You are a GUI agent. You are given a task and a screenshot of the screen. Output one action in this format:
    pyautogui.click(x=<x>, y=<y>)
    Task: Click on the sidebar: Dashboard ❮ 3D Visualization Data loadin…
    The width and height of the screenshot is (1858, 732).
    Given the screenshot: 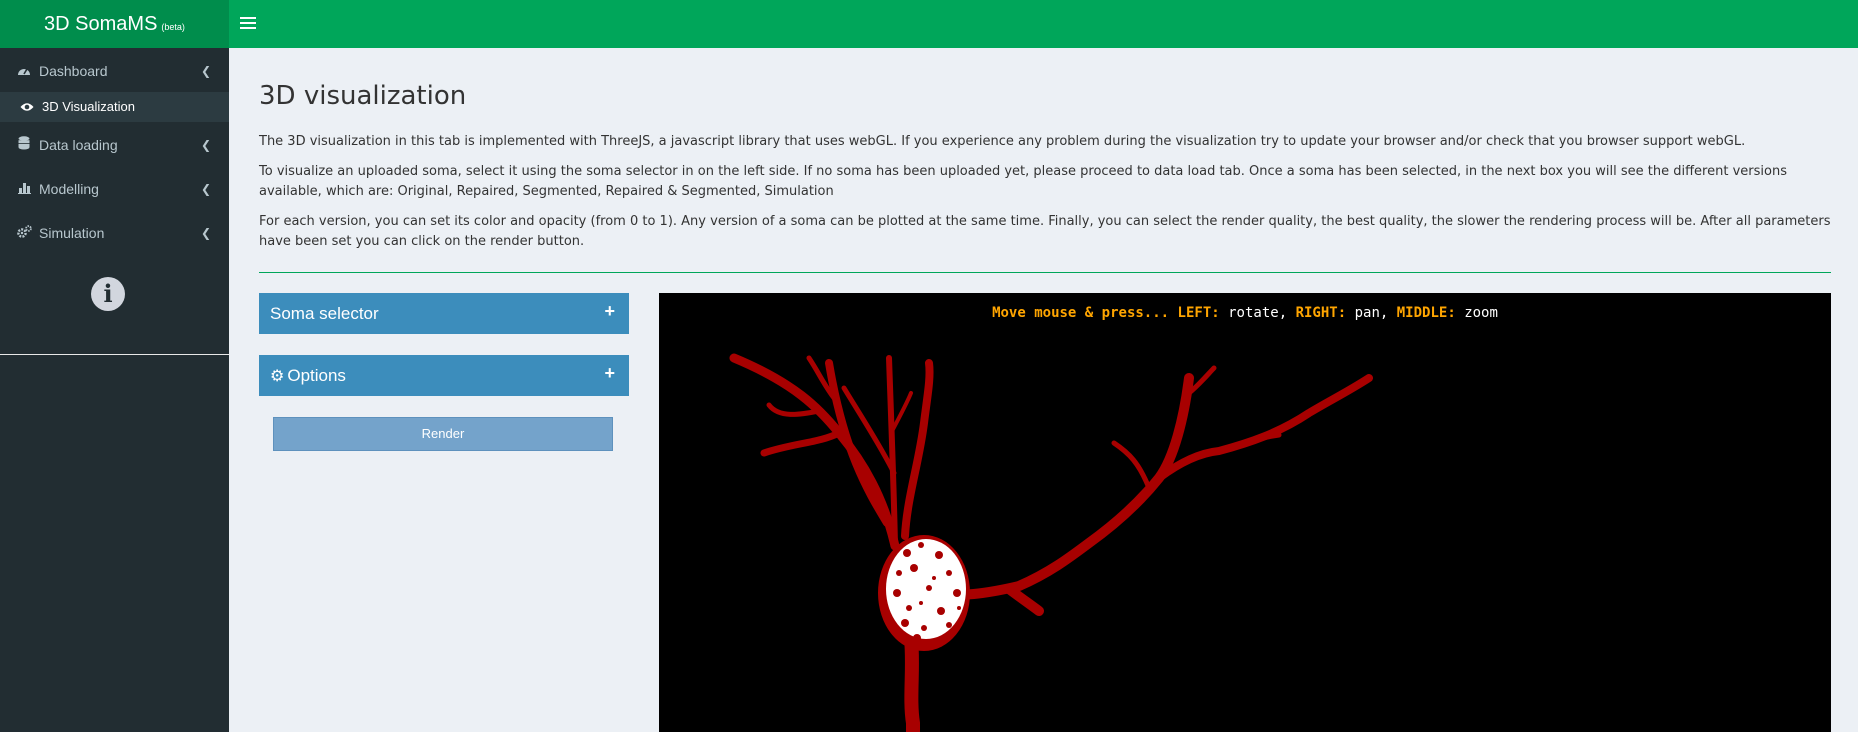 What is the action you would take?
    pyautogui.click(x=114, y=390)
    